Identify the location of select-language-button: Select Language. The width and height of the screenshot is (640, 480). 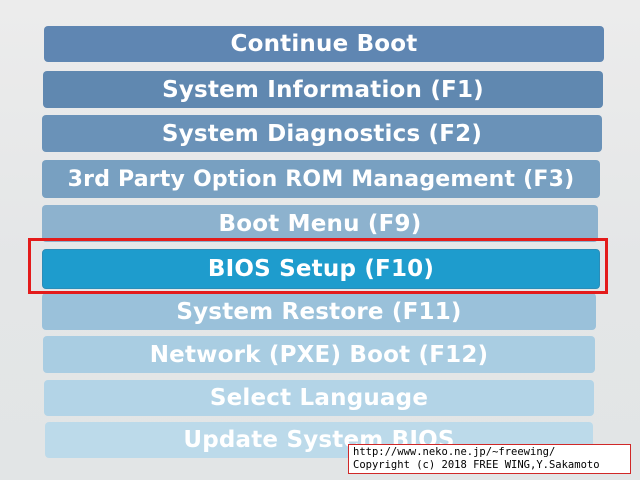
(319, 398).